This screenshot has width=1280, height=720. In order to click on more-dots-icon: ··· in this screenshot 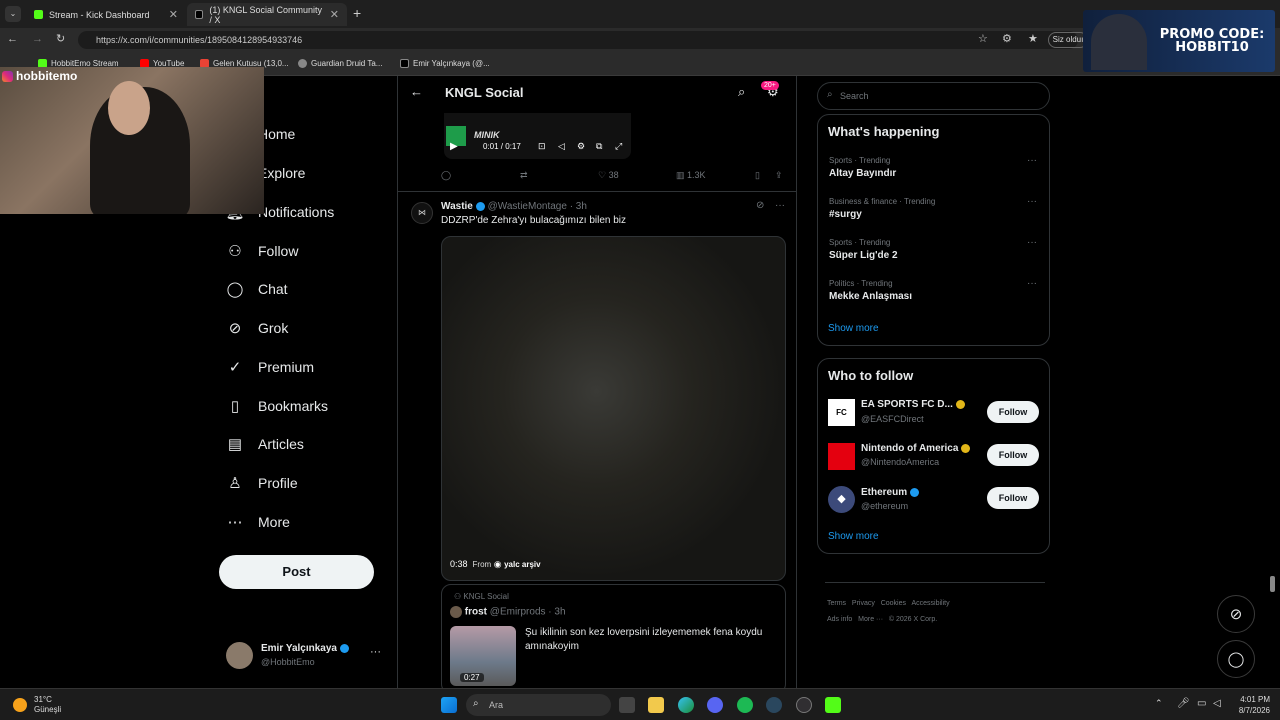, I will do `click(375, 652)`.